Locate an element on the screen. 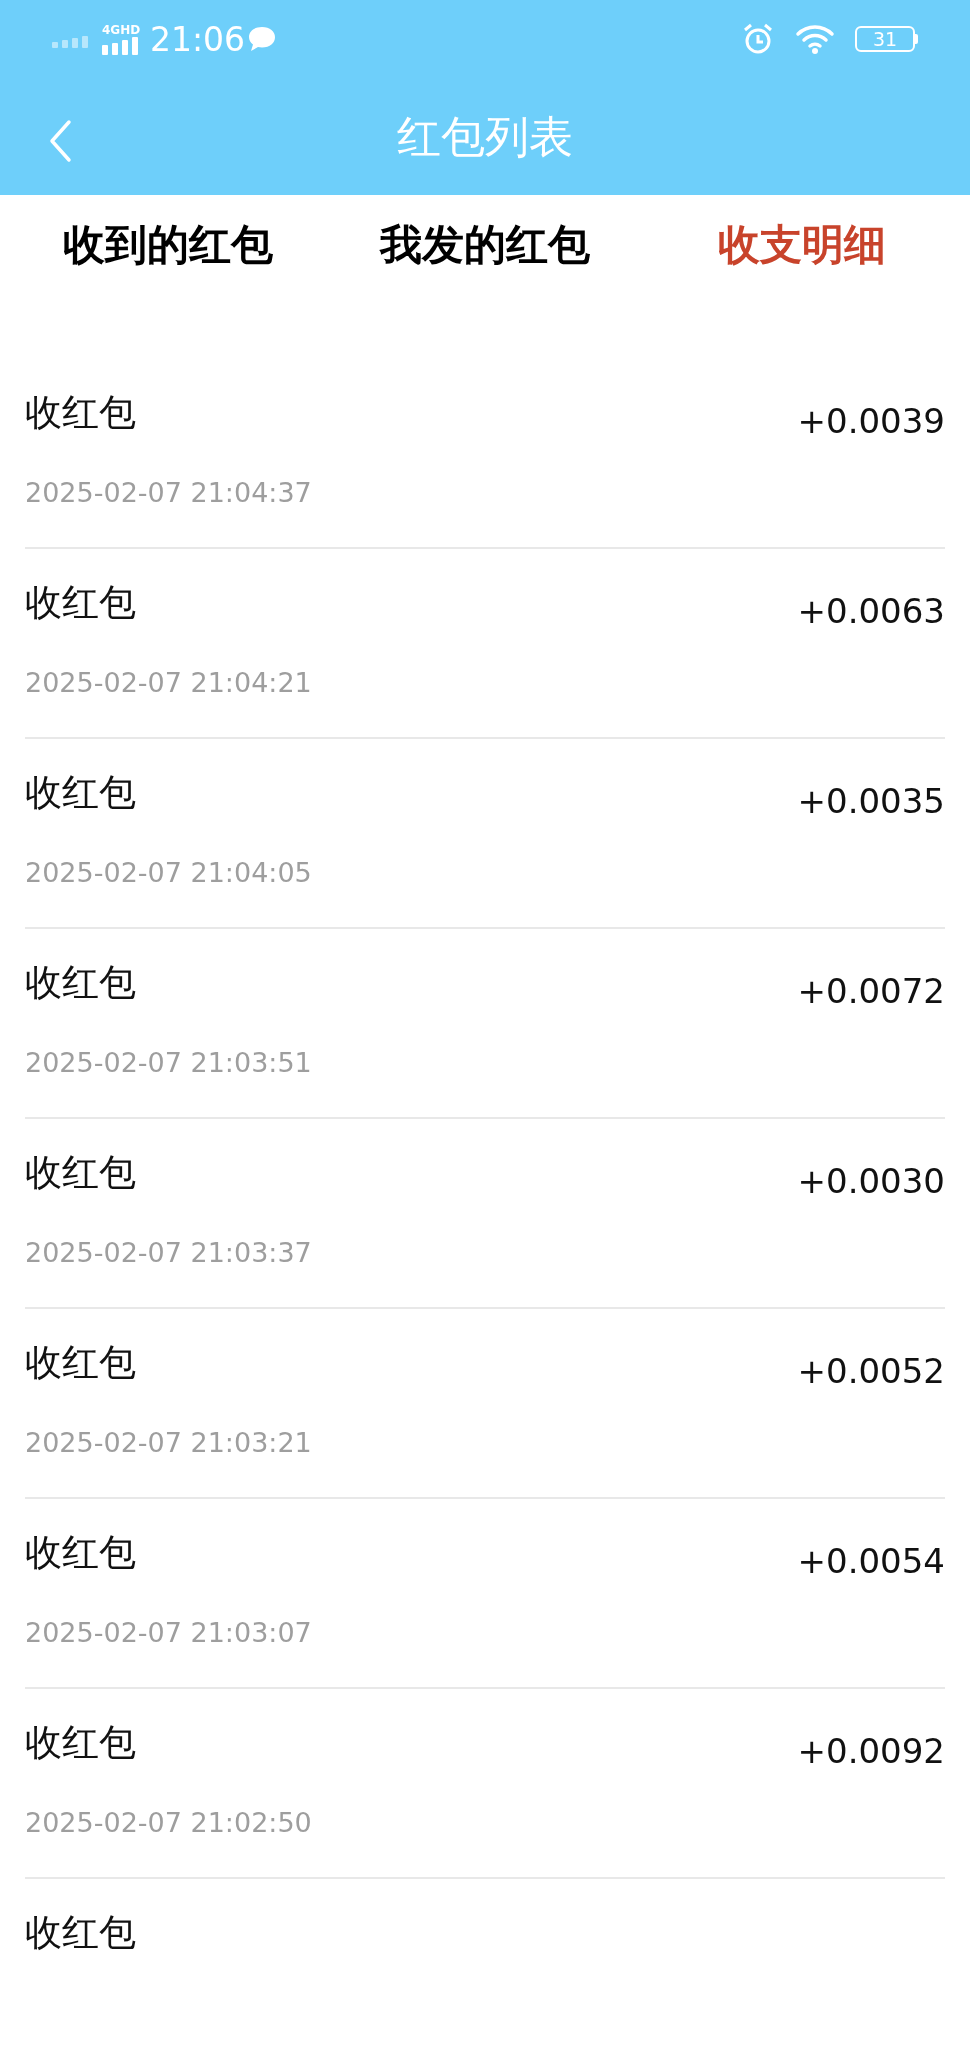  record-time: 2025-02-07 21:03:51 is located at coordinates (168, 1063).